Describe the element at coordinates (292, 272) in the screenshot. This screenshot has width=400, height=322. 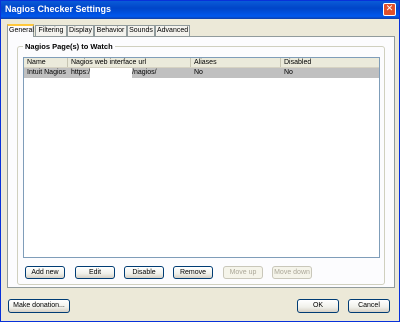
I see `move-down-button: Move down` at that location.